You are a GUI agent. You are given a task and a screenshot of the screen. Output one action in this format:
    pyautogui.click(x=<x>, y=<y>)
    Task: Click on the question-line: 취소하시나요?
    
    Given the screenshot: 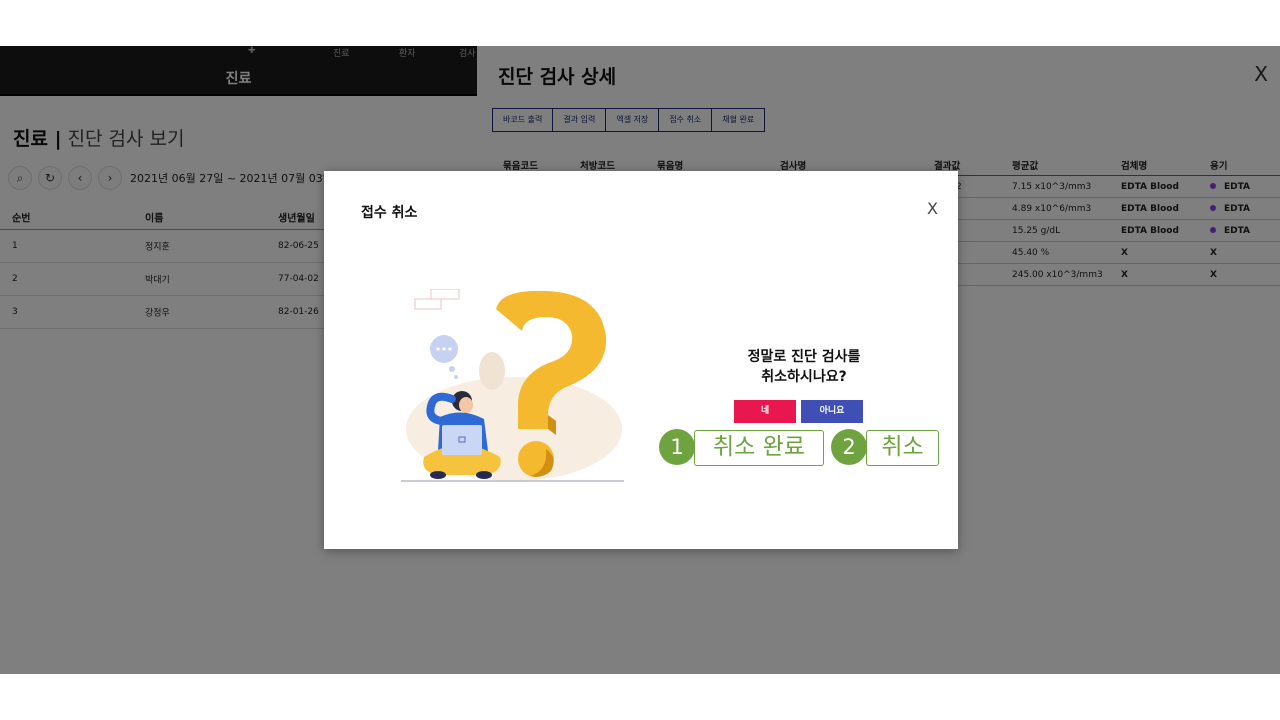 What is the action you would take?
    pyautogui.click(x=804, y=377)
    